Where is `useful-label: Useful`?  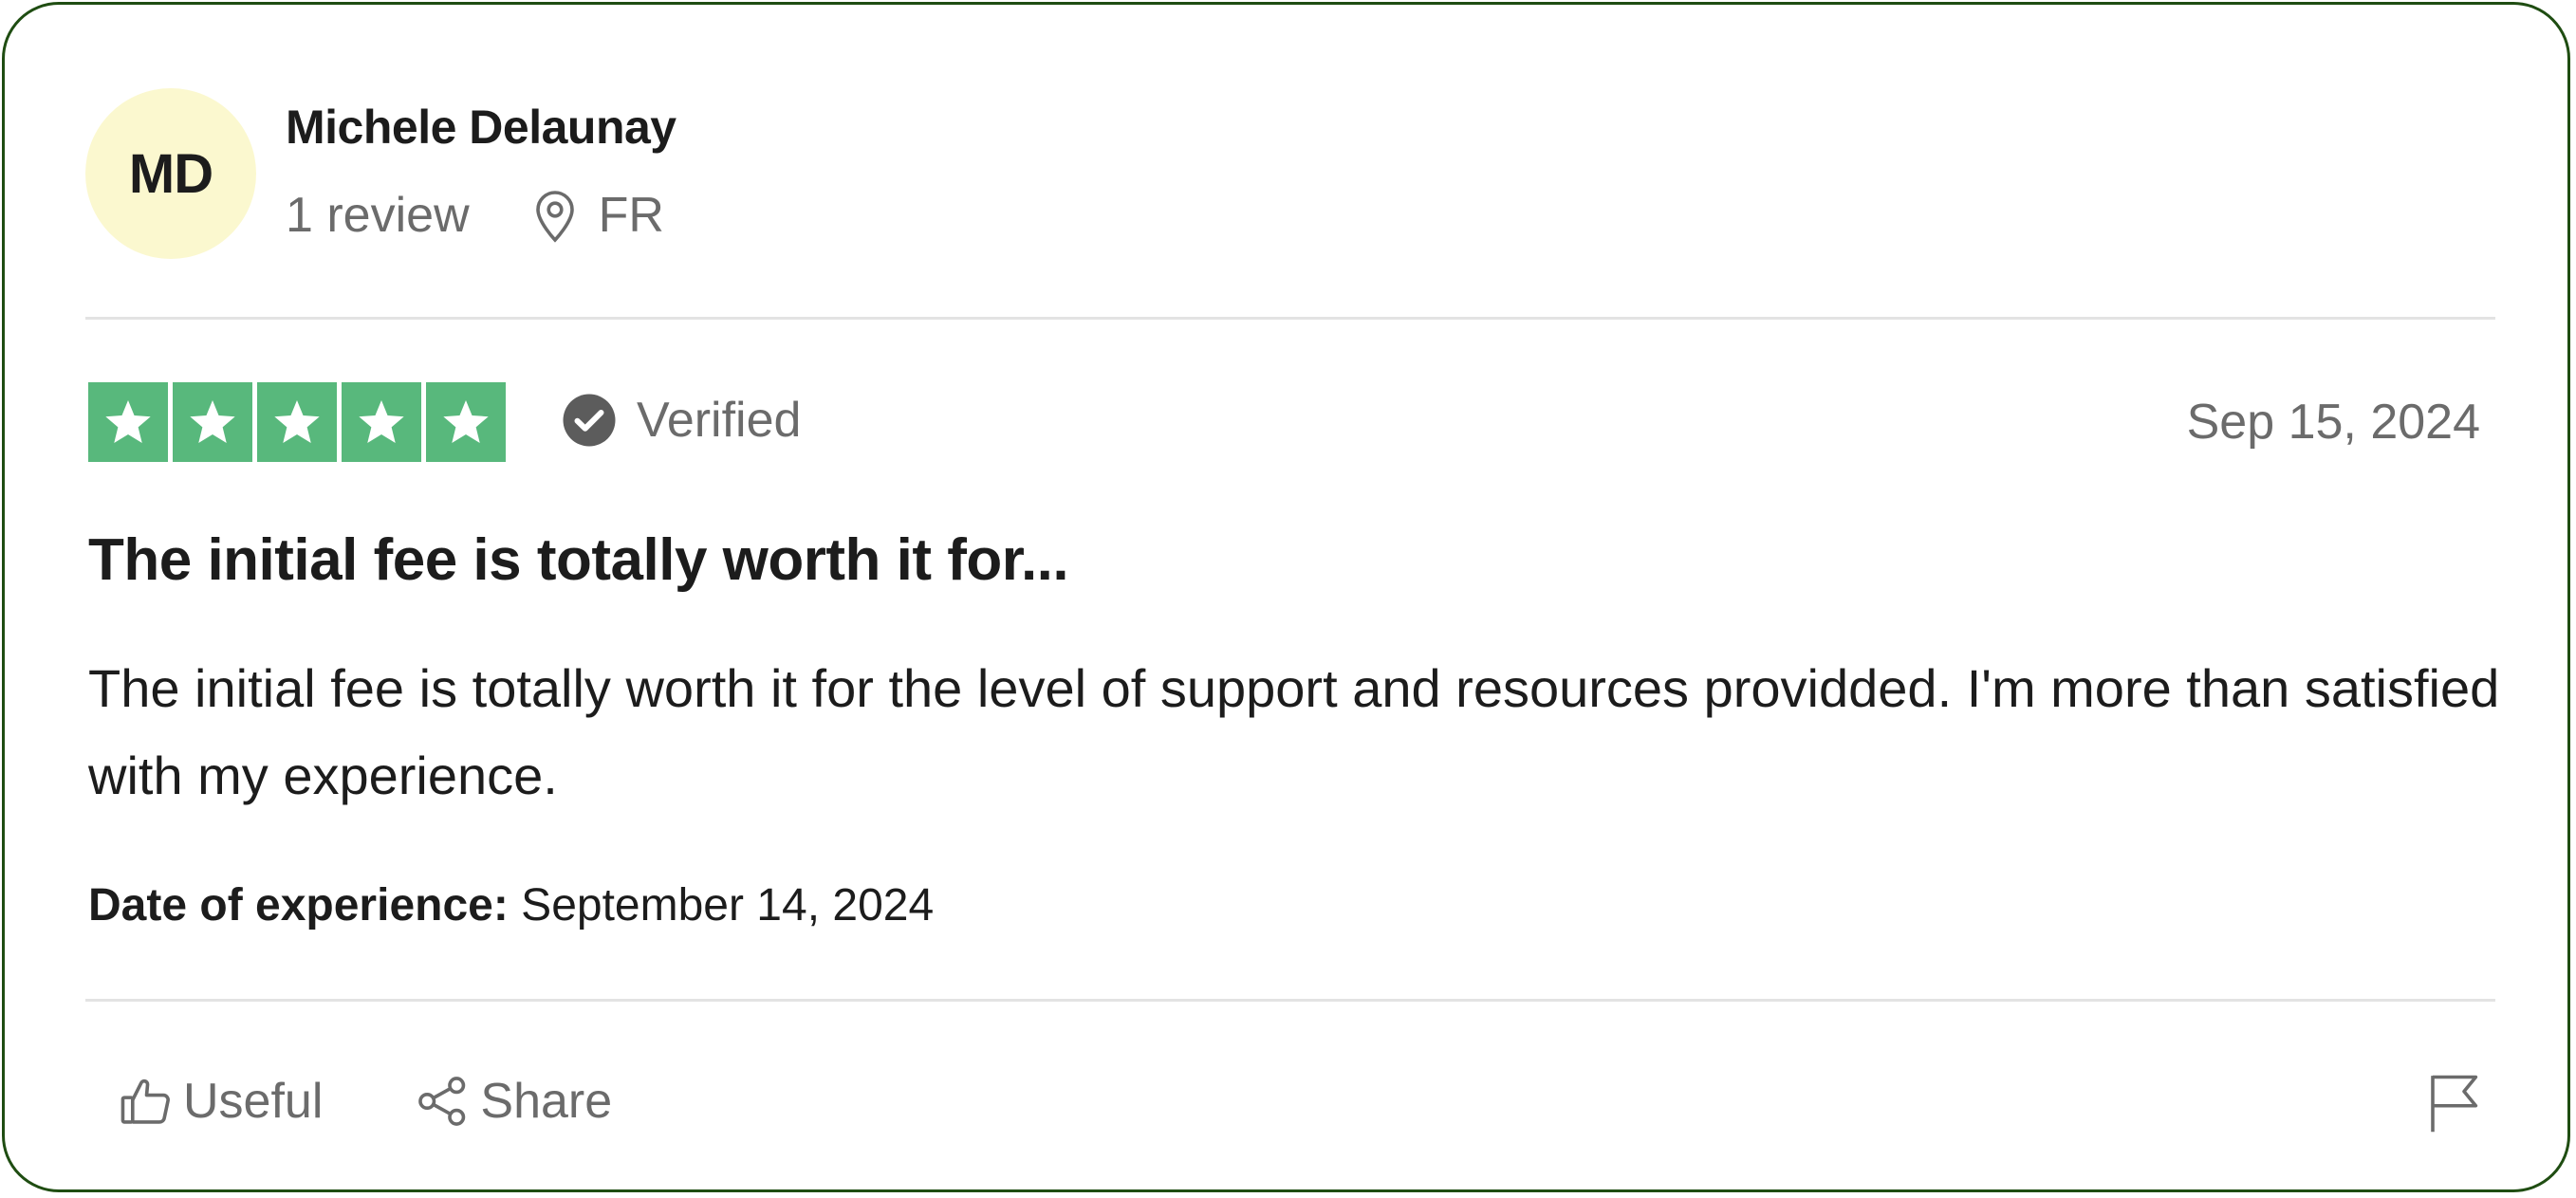
useful-label: Useful is located at coordinates (253, 1101).